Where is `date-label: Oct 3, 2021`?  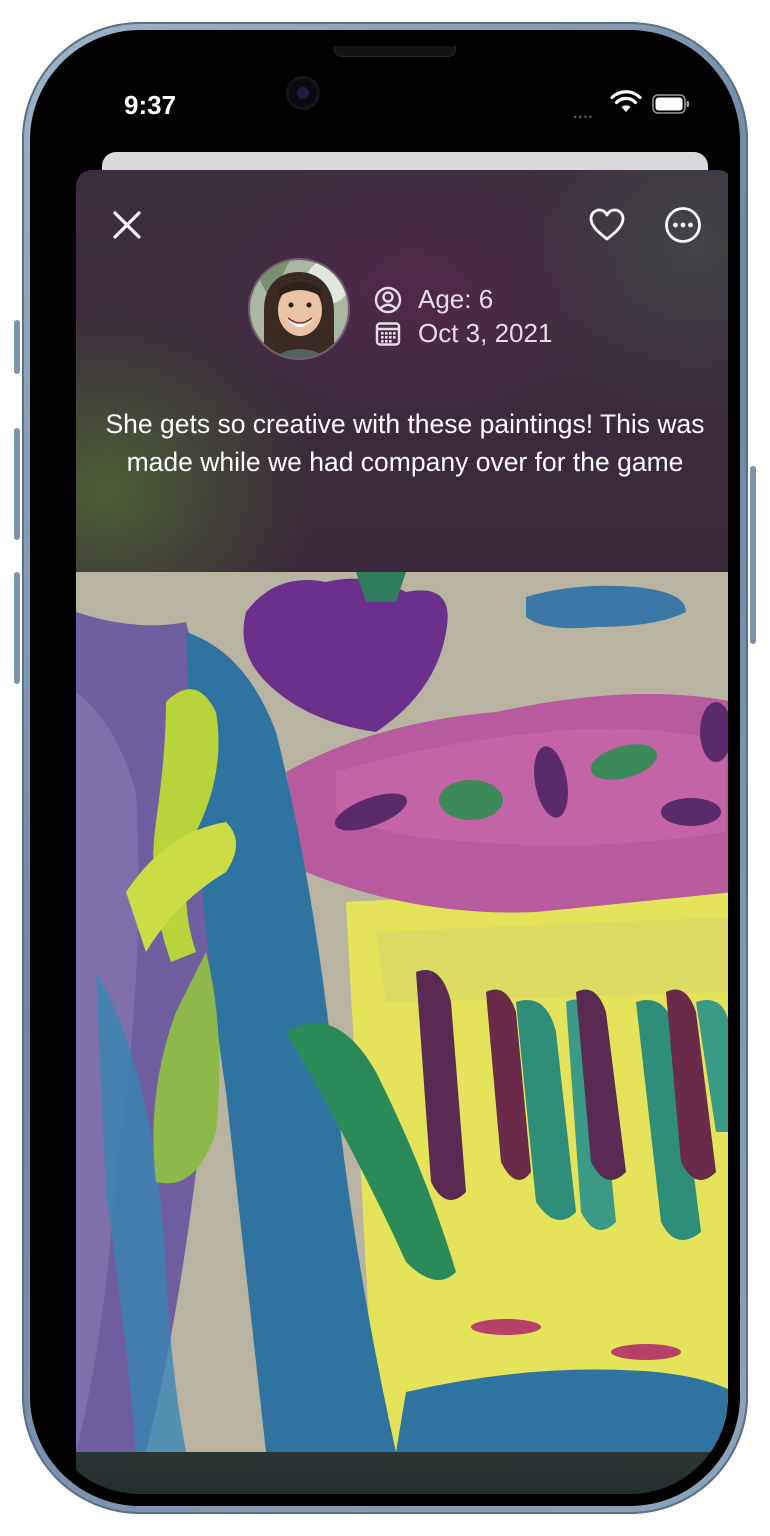 date-label: Oct 3, 2021 is located at coordinates (485, 333).